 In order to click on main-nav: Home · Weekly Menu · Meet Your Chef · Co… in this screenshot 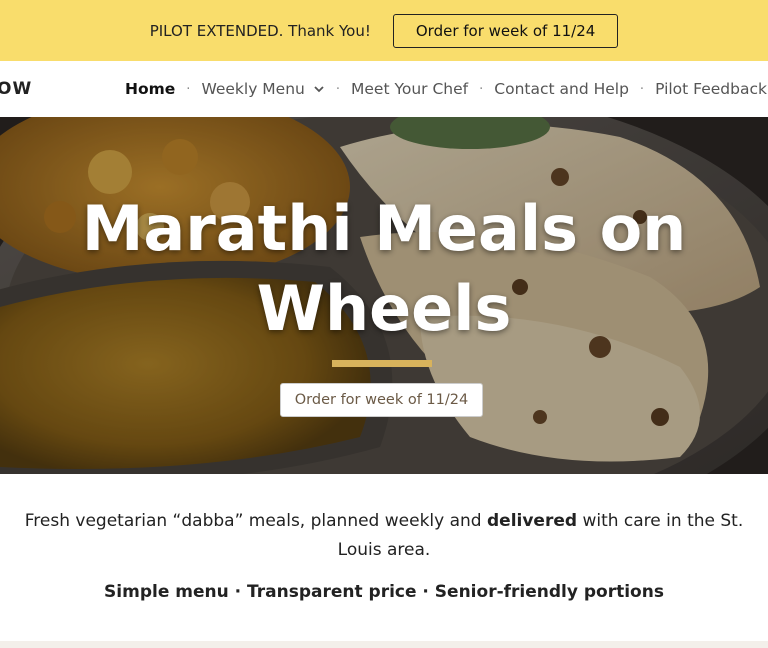, I will do `click(446, 89)`.